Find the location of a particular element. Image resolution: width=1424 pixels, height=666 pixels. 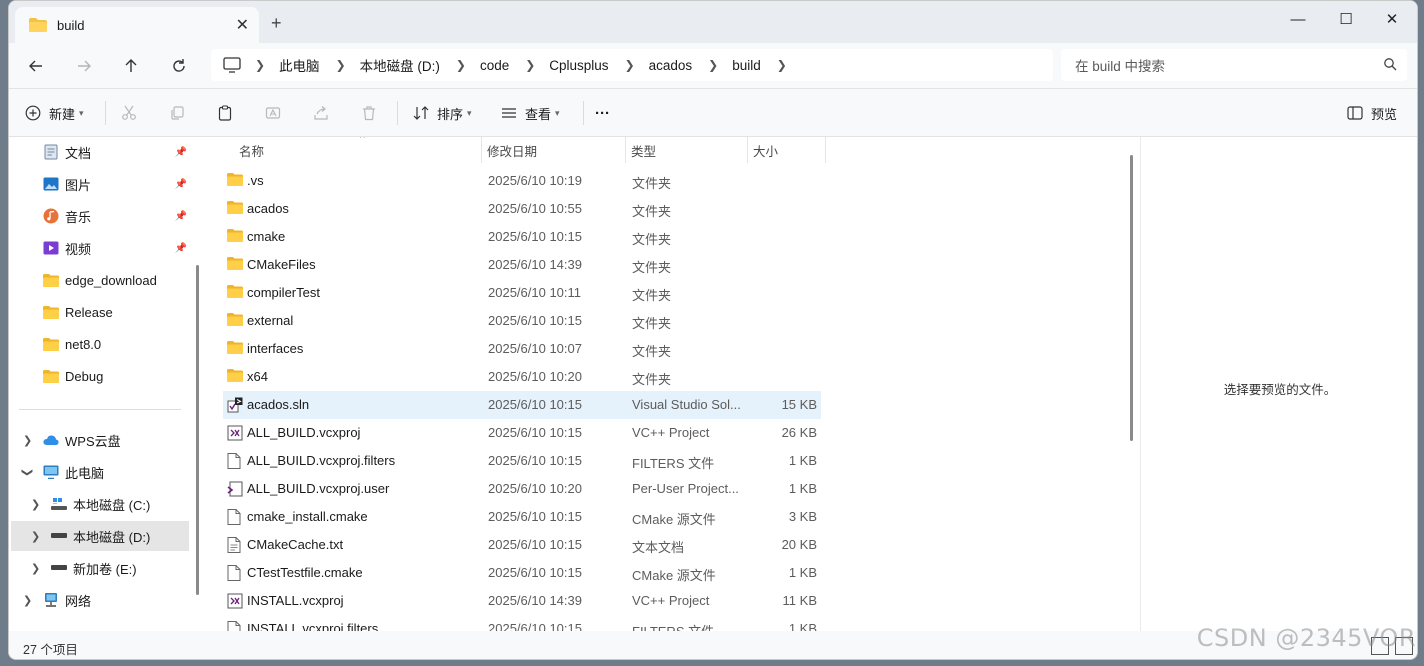

refresh-button is located at coordinates (179, 66).